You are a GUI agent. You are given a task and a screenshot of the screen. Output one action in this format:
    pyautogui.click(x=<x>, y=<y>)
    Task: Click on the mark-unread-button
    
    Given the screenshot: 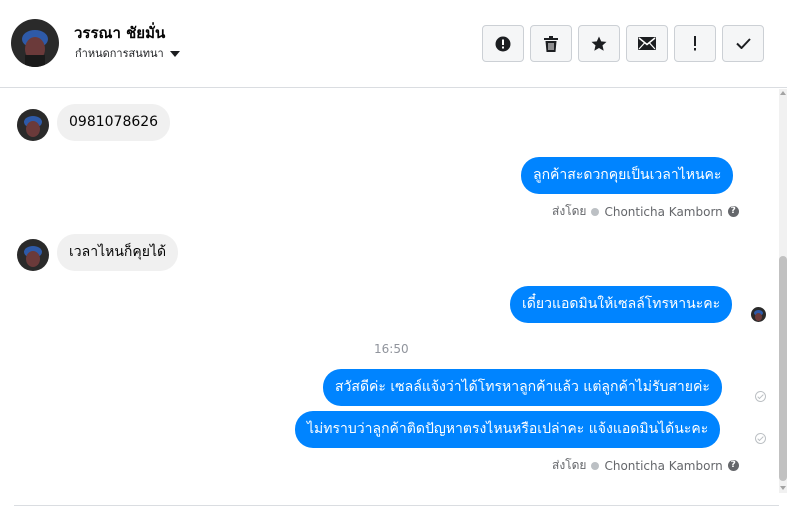 What is the action you would take?
    pyautogui.click(x=647, y=43)
    